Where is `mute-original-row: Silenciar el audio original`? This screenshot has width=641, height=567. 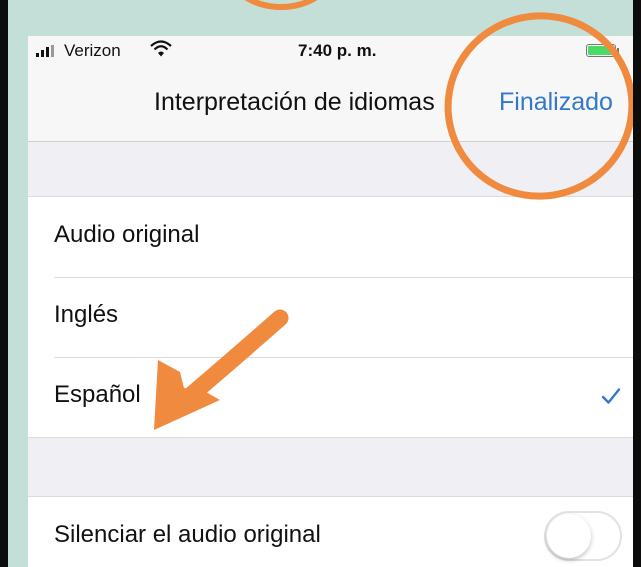 mute-original-row: Silenciar el audio original is located at coordinates (330, 532).